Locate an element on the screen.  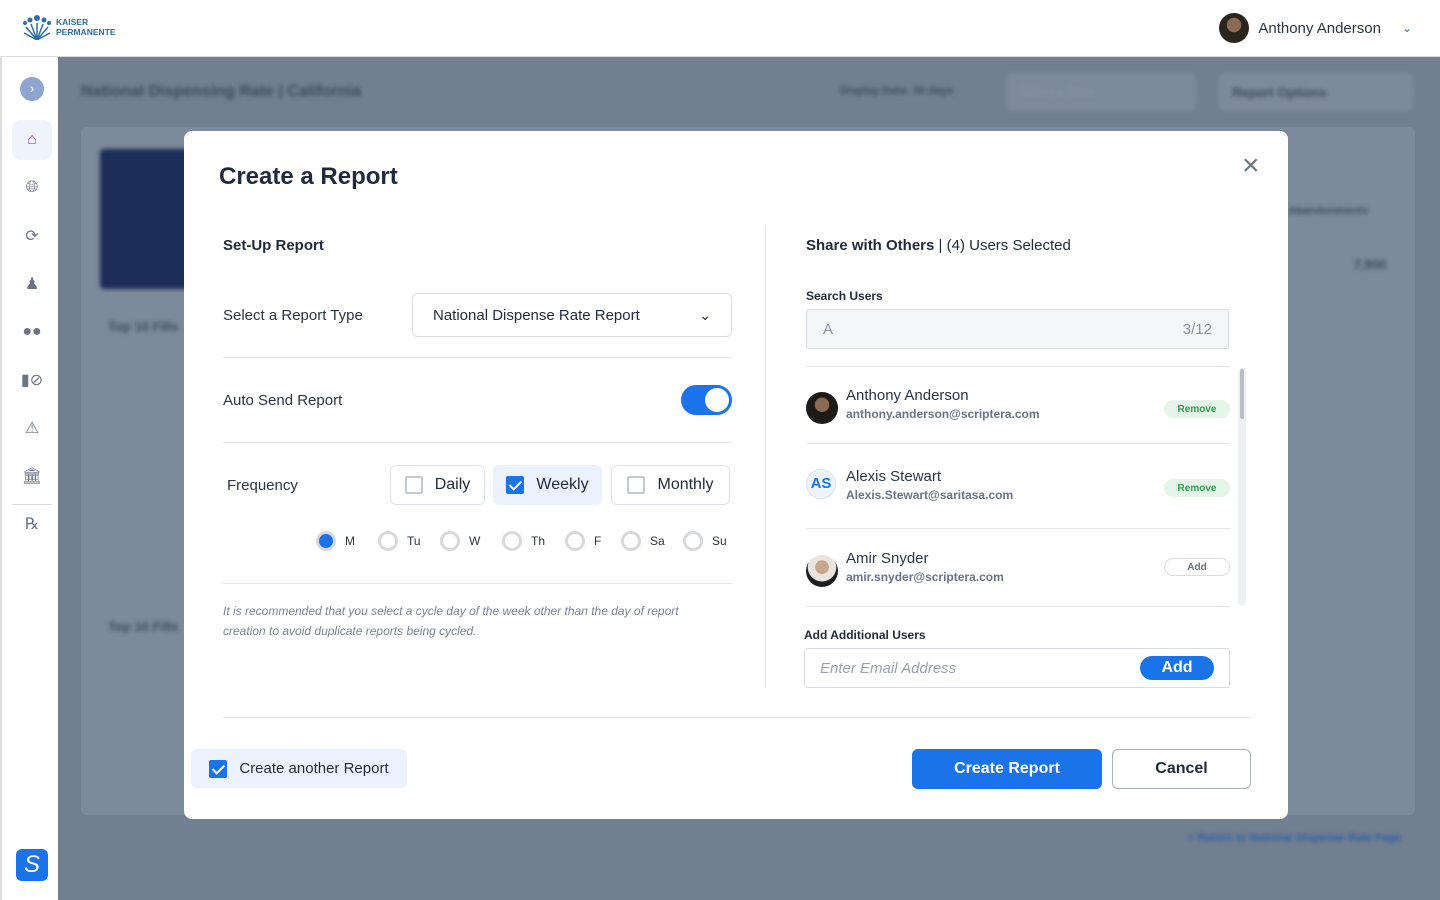
doctor-icon: ♟ is located at coordinates (32, 284).